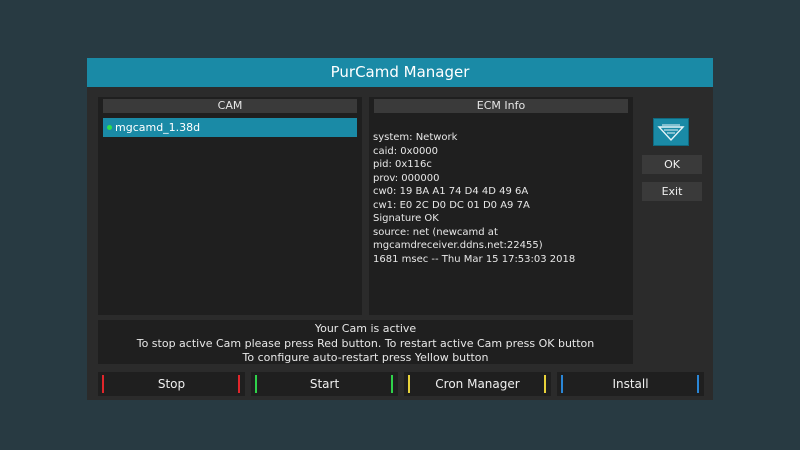 Image resolution: width=800 pixels, height=450 pixels. I want to click on start-button-label: Start, so click(324, 384).